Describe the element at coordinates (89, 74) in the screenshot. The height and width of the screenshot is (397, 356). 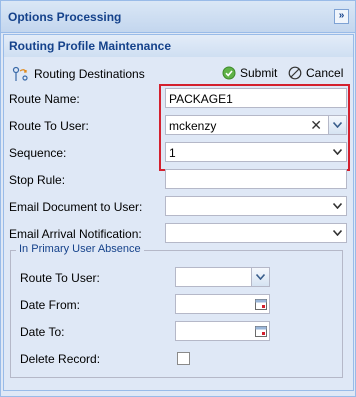
I see `routing-destinations-label: Routing Destinations` at that location.